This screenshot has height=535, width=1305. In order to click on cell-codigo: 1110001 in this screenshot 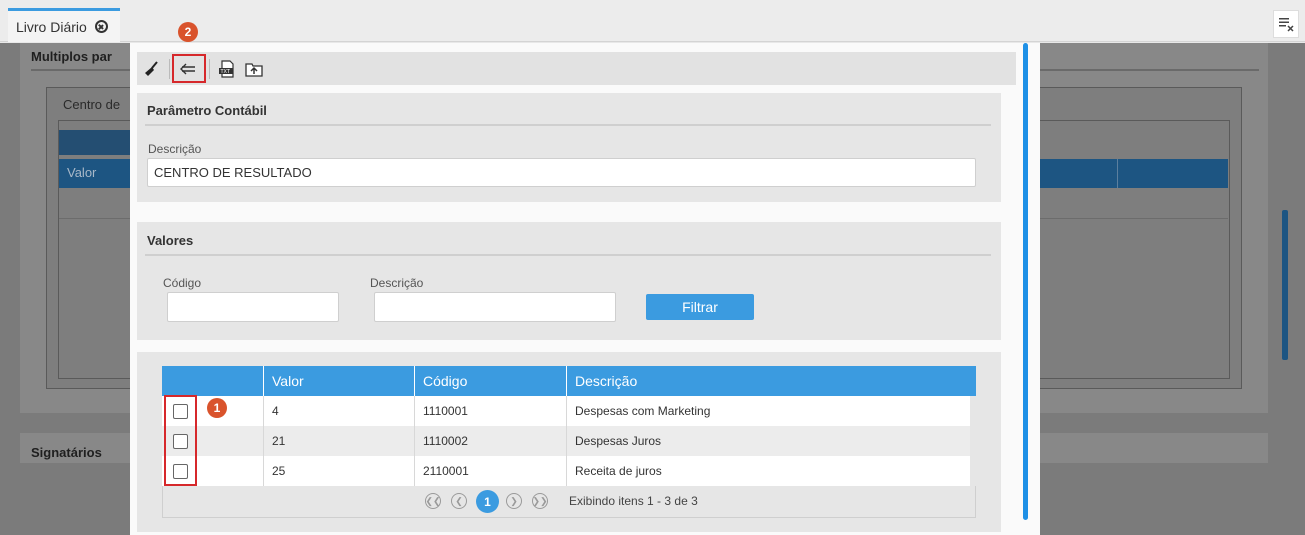, I will do `click(490, 411)`.